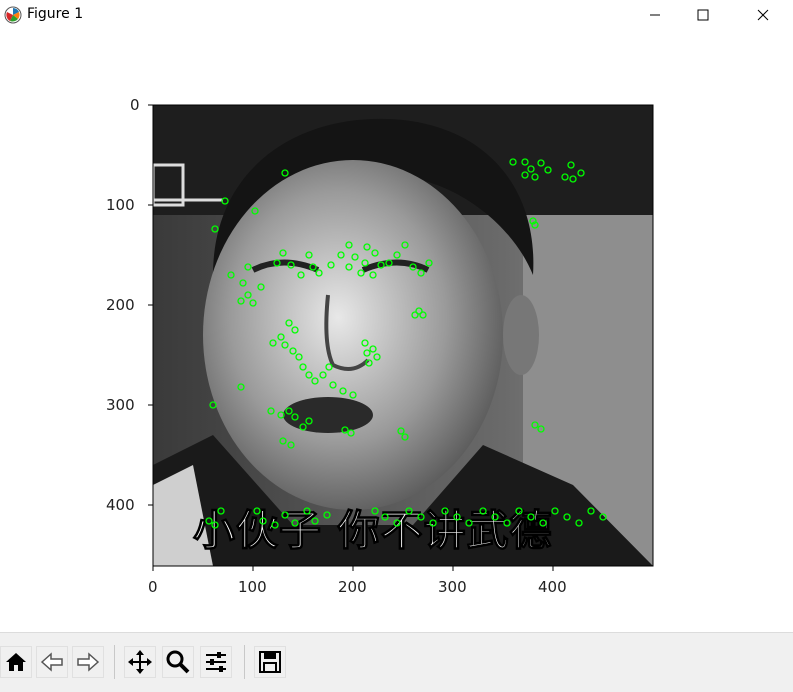 This screenshot has height=692, width=793. Describe the element at coordinates (452, 587) in the screenshot. I see `x-tick-label: 300` at that location.